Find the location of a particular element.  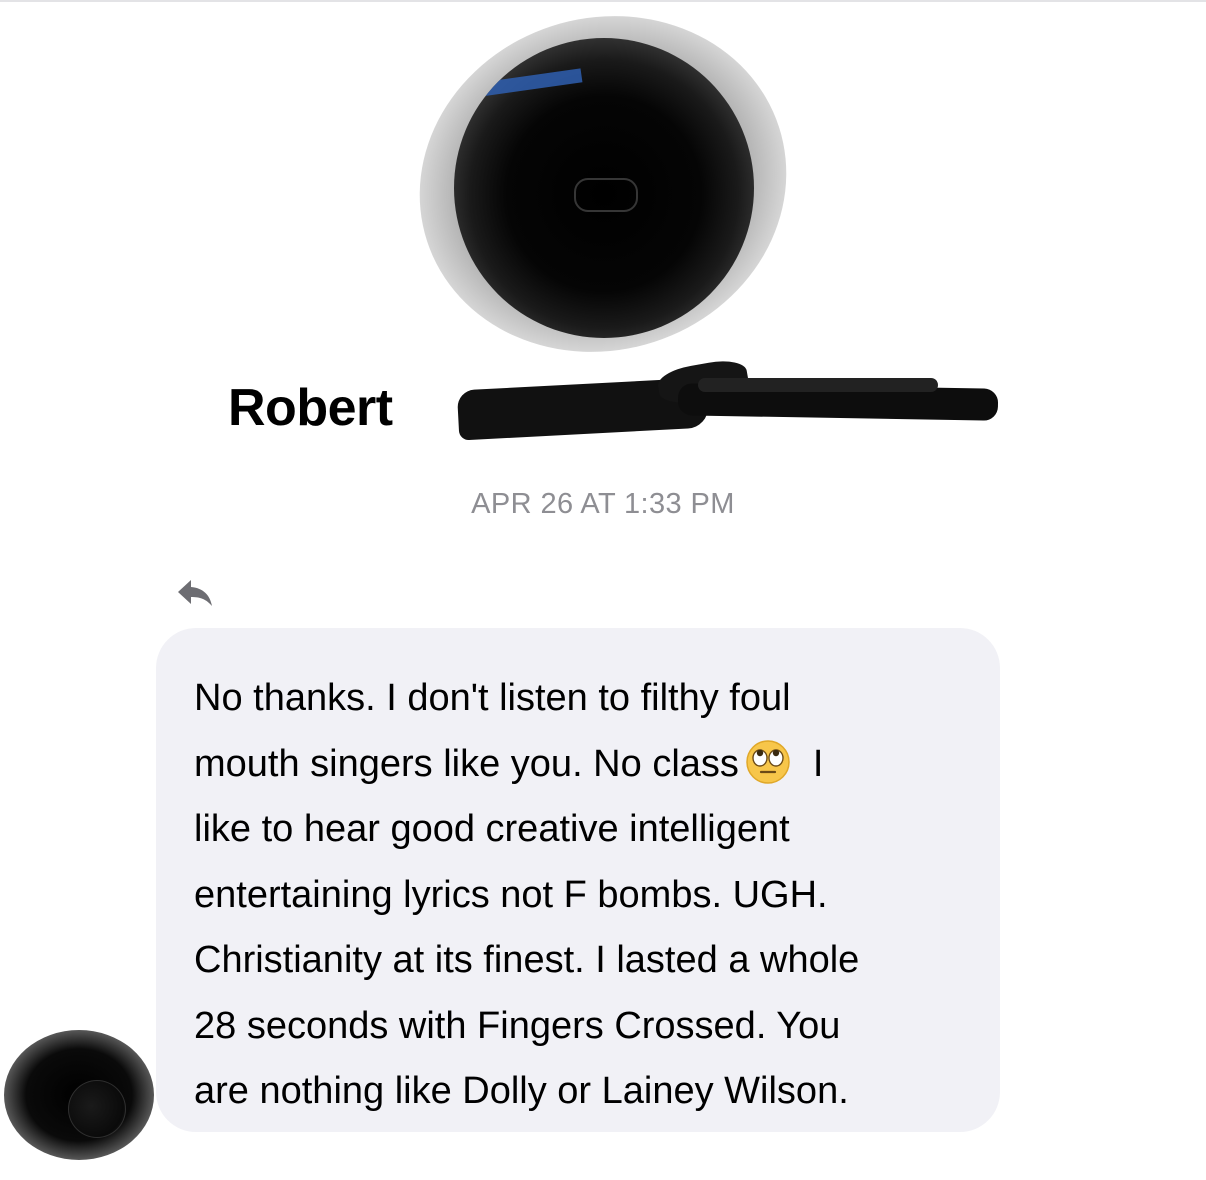

message-line-3: like to hear good creative intelligent is located at coordinates (492, 829).